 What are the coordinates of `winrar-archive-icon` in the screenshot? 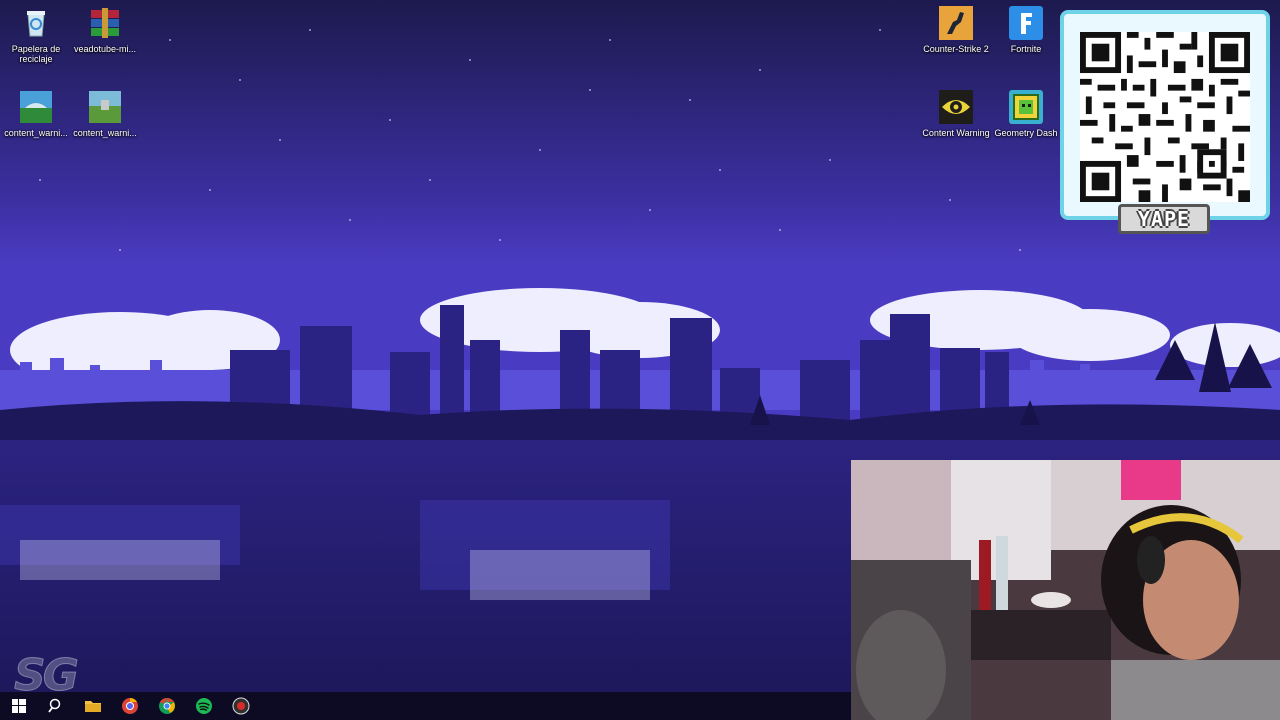 It's located at (105, 23).